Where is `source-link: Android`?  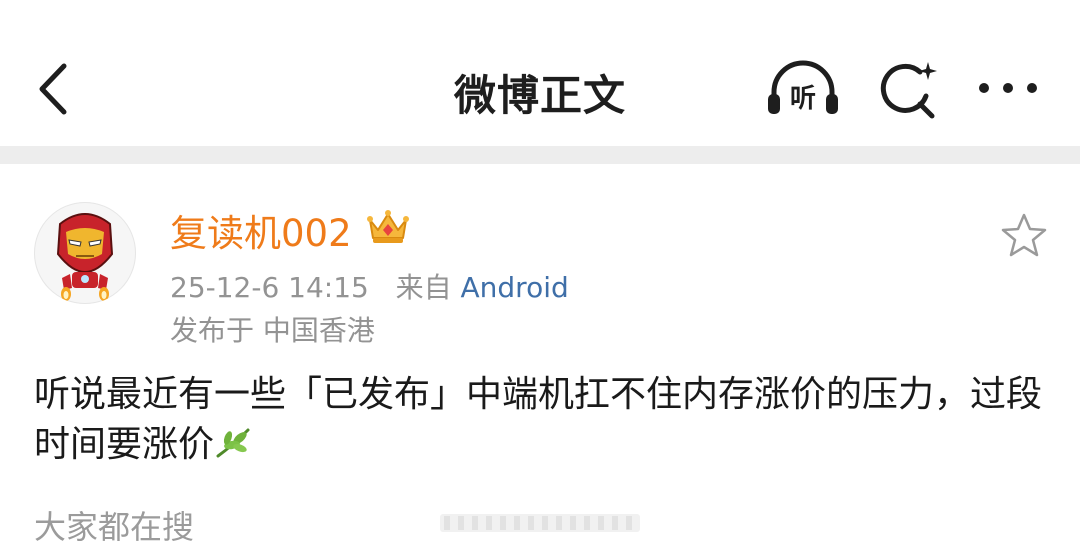 source-link: Android is located at coordinates (515, 287).